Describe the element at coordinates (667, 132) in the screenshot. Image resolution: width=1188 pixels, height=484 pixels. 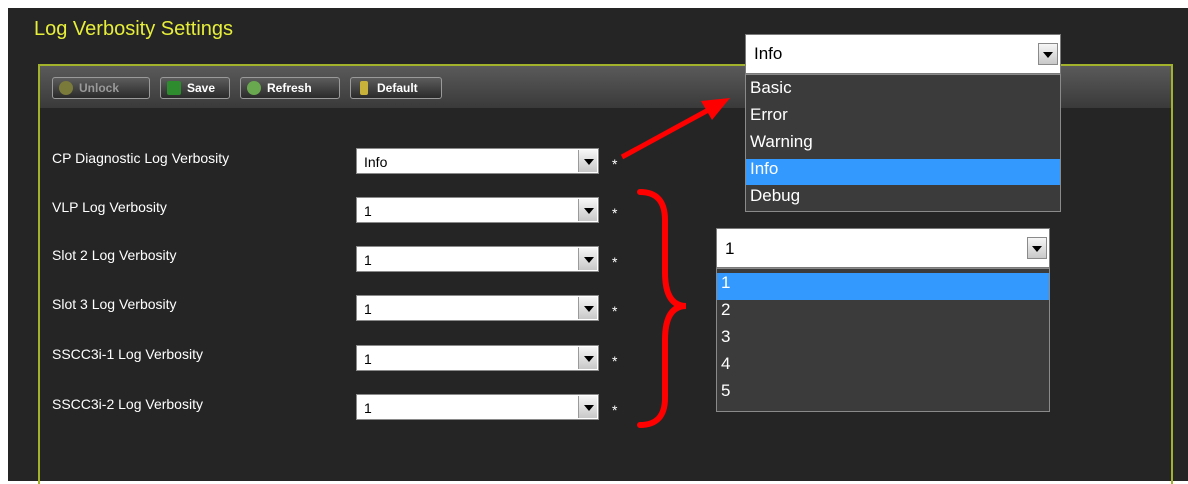
I see `annotation-arrow-line` at that location.